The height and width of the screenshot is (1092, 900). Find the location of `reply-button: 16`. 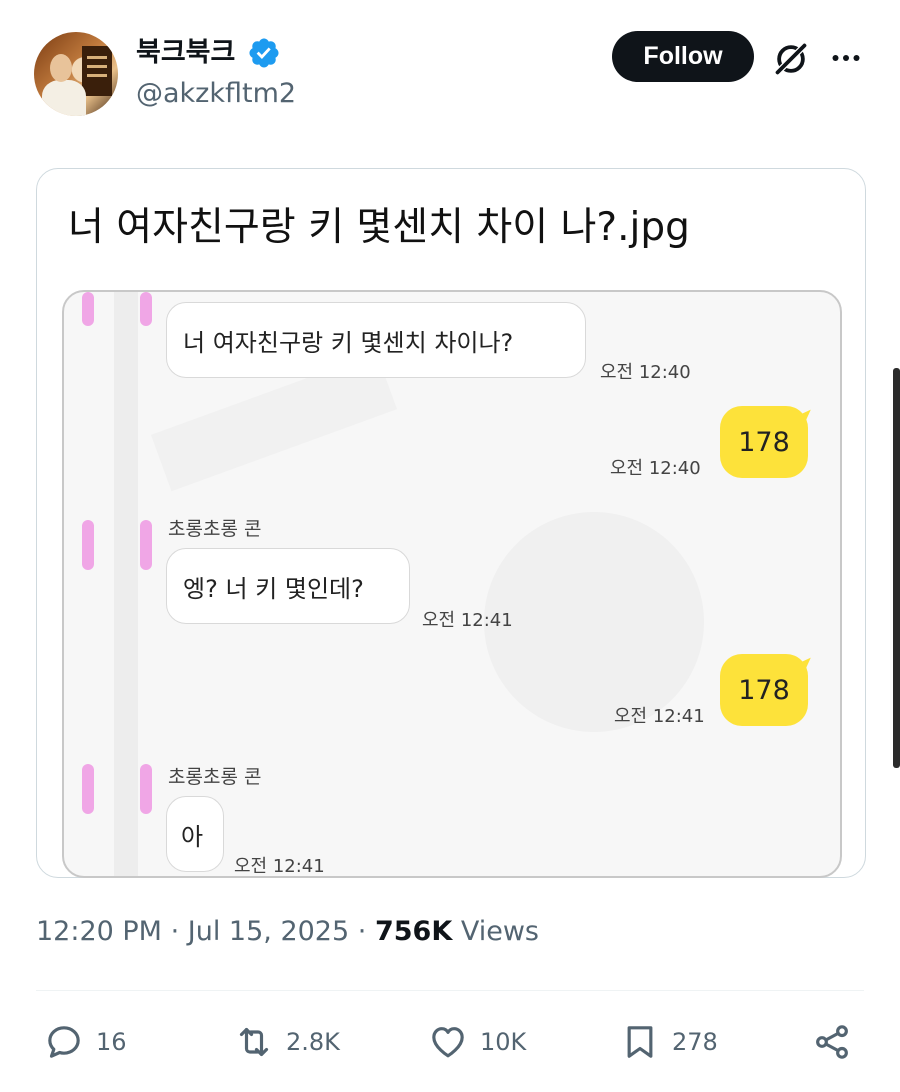

reply-button: 16 is located at coordinates (85, 1042).